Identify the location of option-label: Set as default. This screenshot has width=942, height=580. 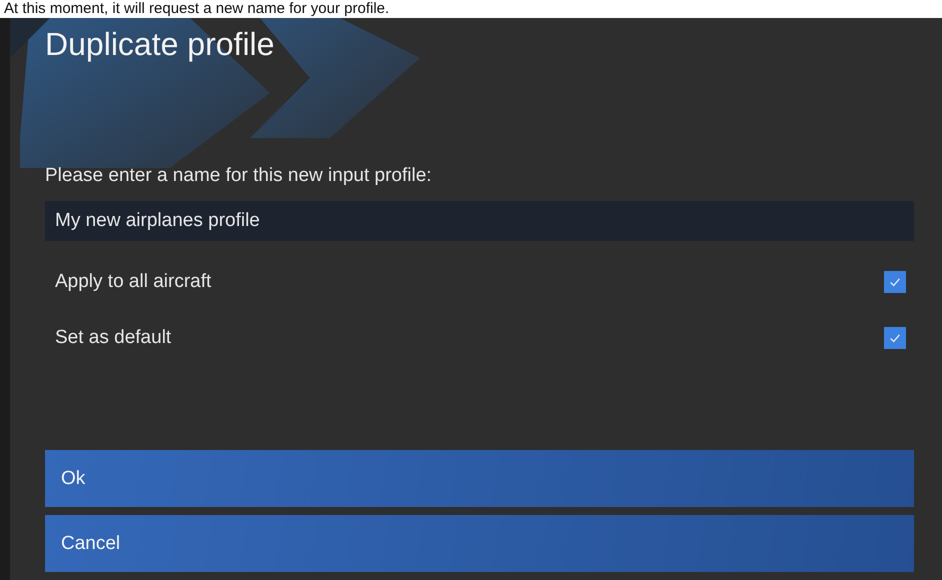
(113, 338).